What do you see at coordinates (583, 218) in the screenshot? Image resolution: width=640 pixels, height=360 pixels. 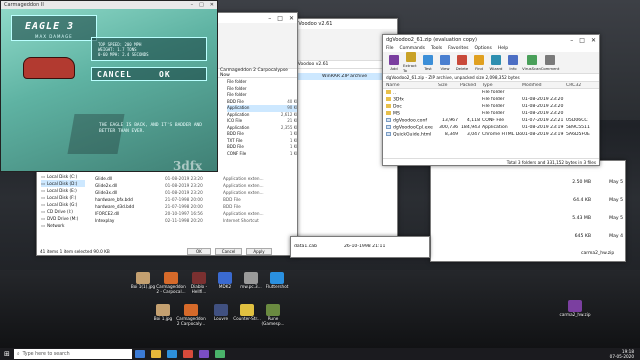 I see `file-row: 5.43 MB May 5` at bounding box center [583, 218].